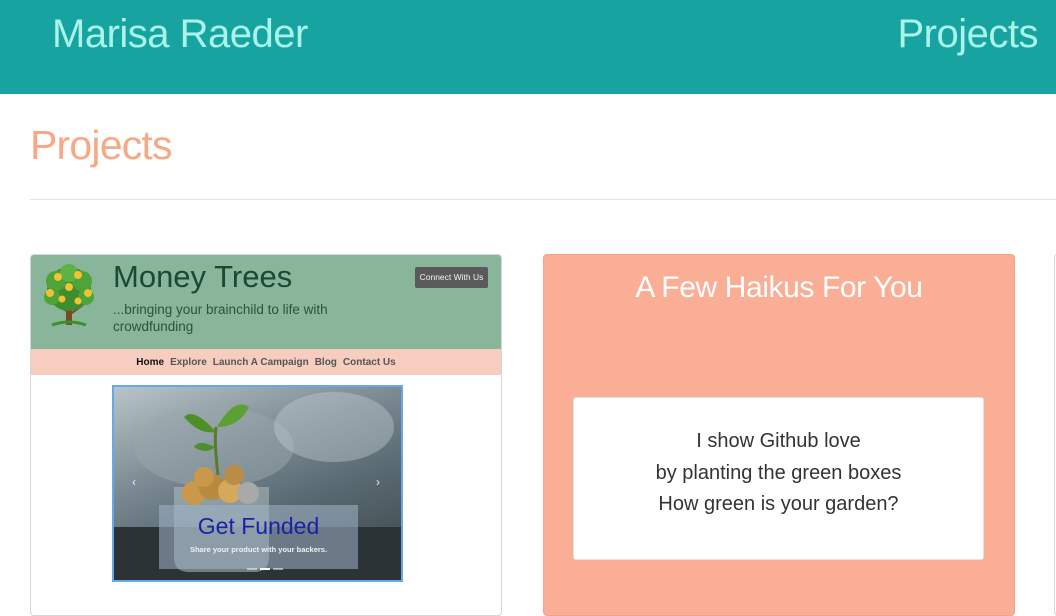 Image resolution: width=1056 pixels, height=616 pixels. Describe the element at coordinates (778, 504) in the screenshot. I see `haiku-line-3: How green is your garden?` at that location.